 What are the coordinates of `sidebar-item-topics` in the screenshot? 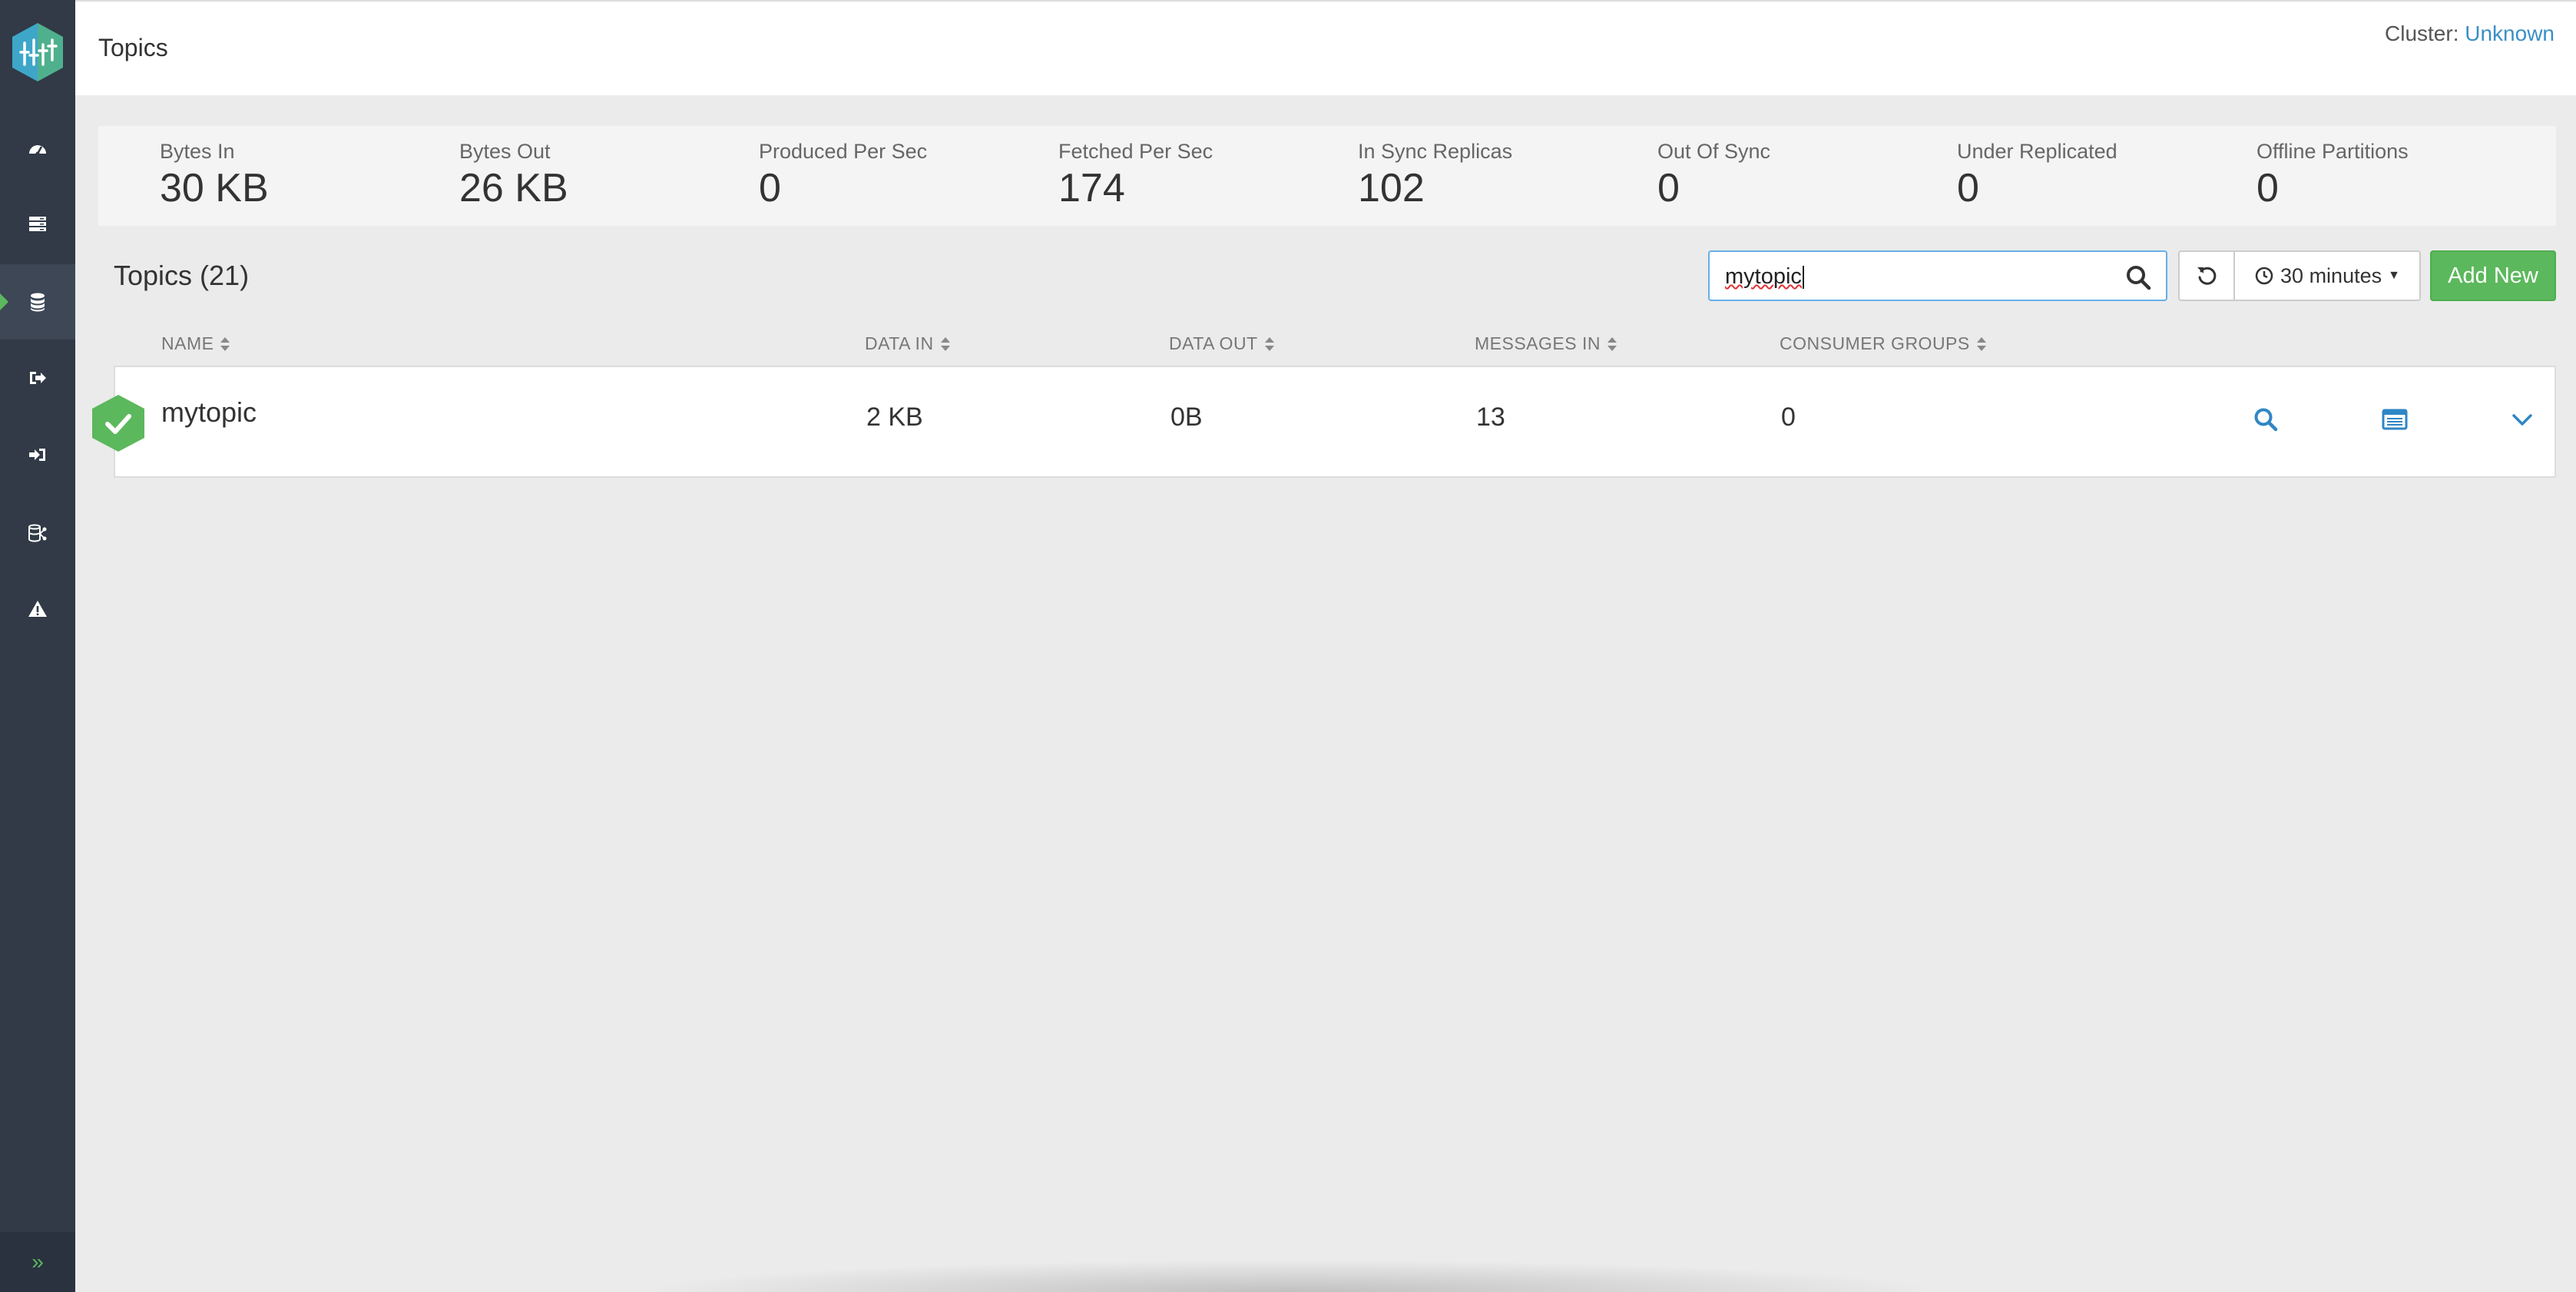 It's located at (38, 302).